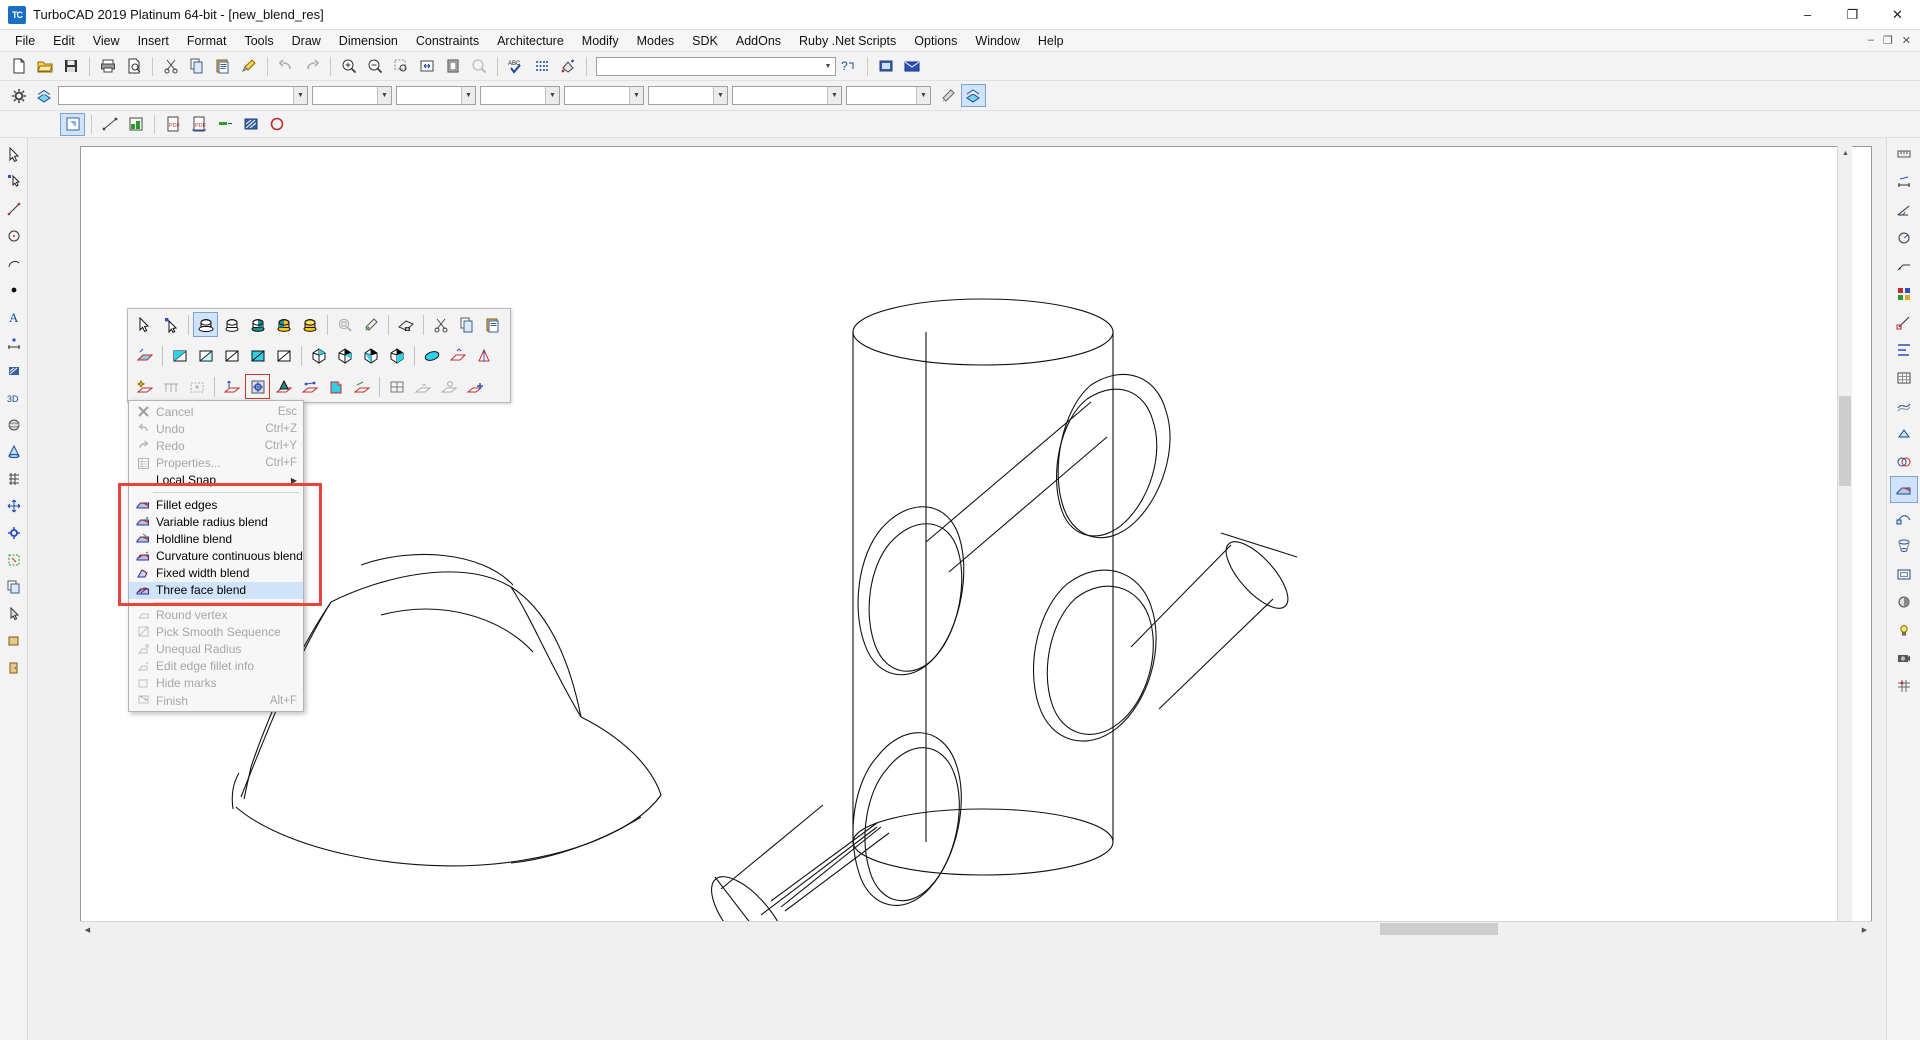  Describe the element at coordinates (309, 386) in the screenshot. I see `node-plane-icon` at that location.